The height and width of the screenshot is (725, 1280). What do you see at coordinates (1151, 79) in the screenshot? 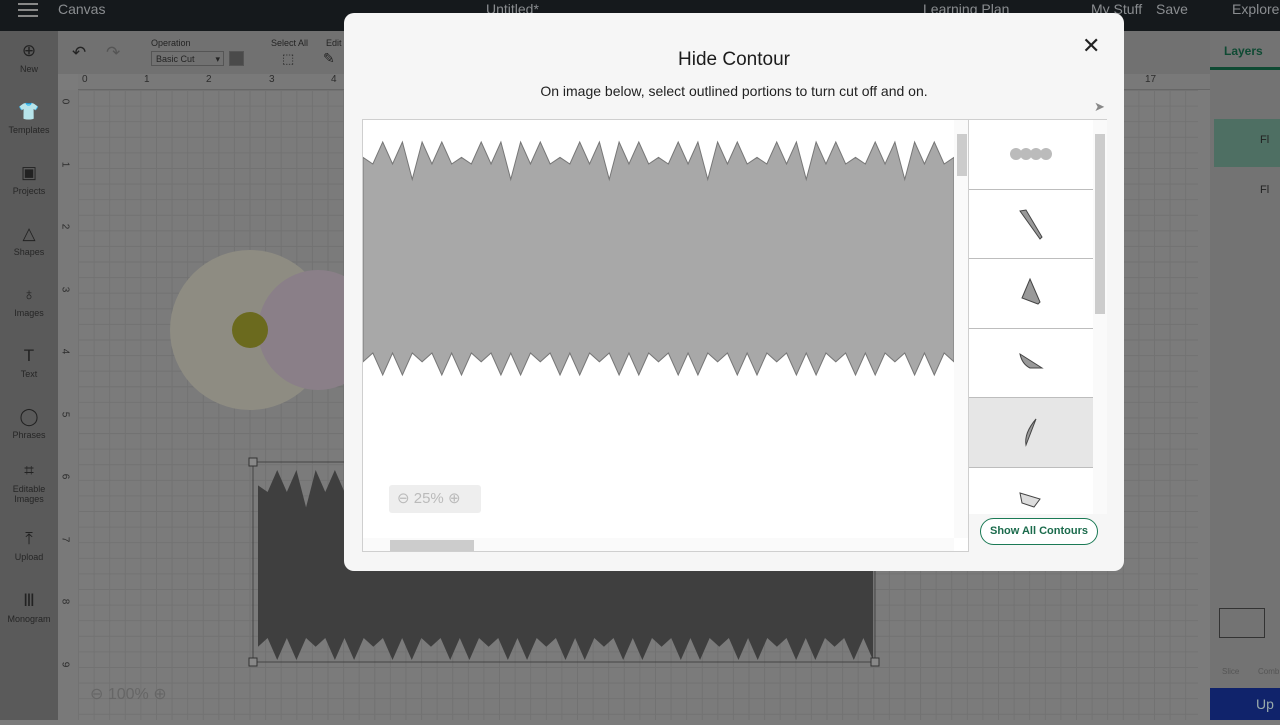
I see `ruler-tick: 17` at bounding box center [1151, 79].